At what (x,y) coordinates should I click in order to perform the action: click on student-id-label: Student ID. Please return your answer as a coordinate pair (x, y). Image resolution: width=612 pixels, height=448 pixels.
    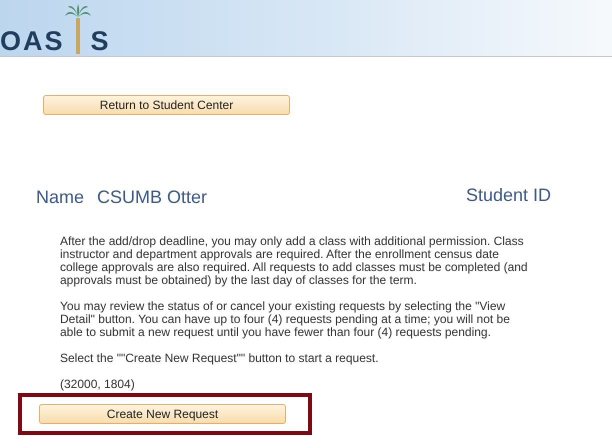
    Looking at the image, I should click on (508, 195).